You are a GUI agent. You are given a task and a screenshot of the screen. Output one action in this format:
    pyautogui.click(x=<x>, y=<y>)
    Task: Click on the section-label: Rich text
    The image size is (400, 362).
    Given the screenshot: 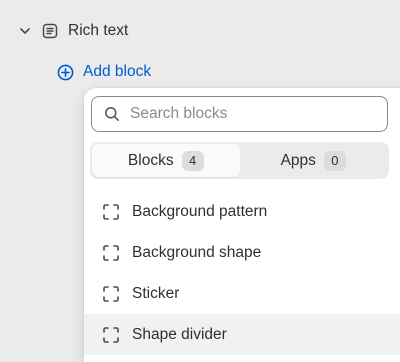 What is the action you would take?
    pyautogui.click(x=98, y=30)
    